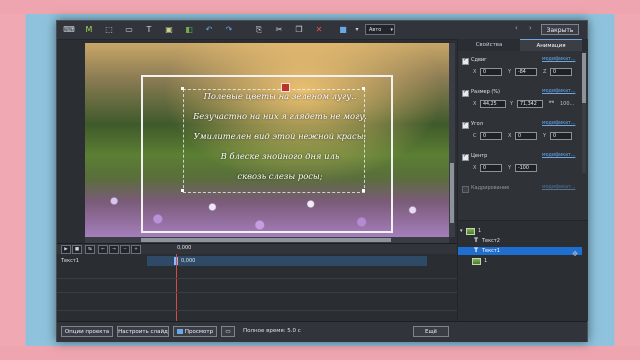  I want to click on center-x-field: 0, so click(491, 168).